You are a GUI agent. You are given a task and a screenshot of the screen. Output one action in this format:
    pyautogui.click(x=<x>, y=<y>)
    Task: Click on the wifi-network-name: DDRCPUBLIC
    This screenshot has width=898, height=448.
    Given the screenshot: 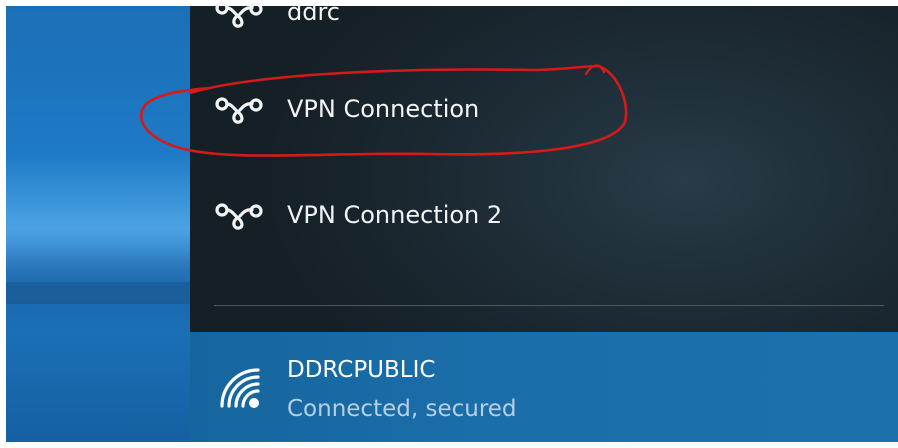 What is the action you would take?
    pyautogui.click(x=361, y=370)
    